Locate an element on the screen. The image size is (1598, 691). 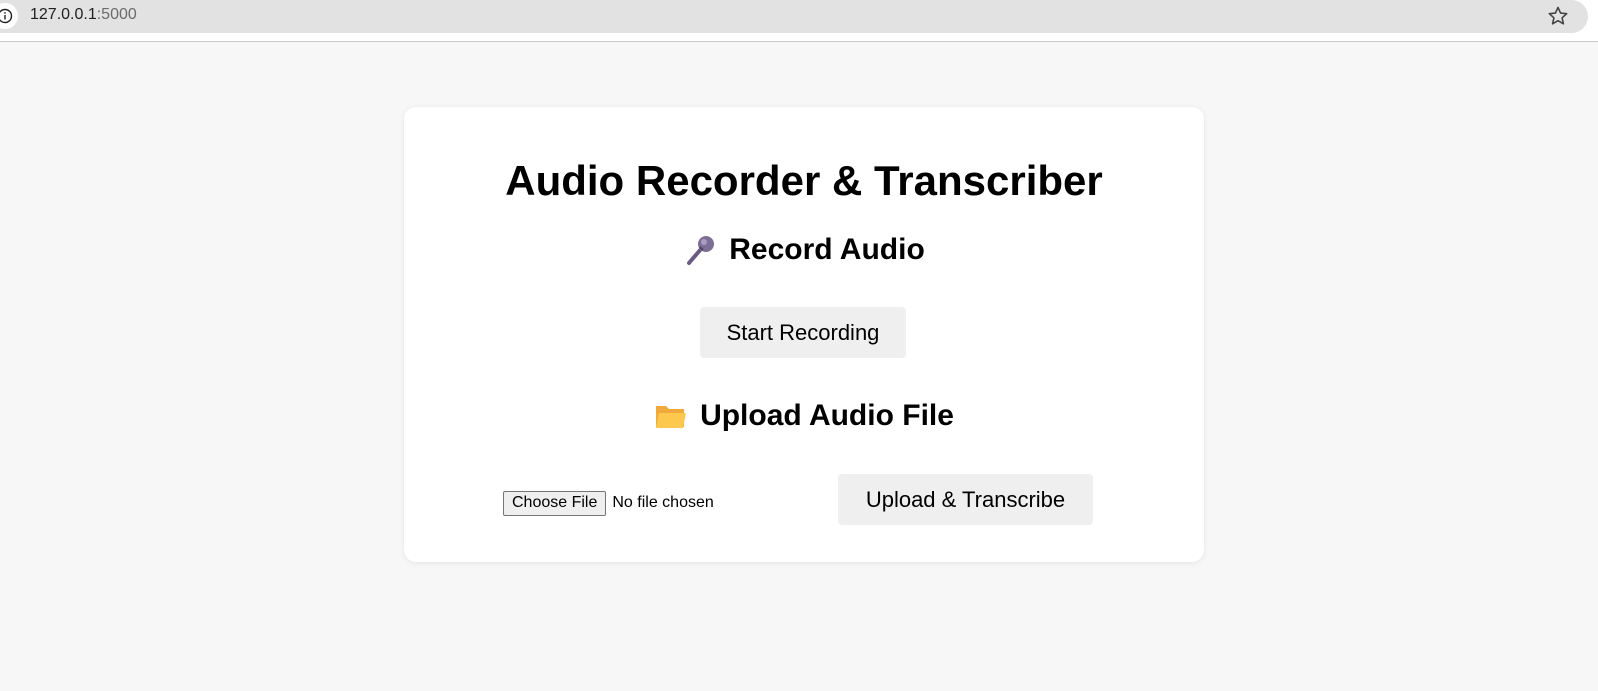
record-audio-heading: Record Audio is located at coordinates (804, 250).